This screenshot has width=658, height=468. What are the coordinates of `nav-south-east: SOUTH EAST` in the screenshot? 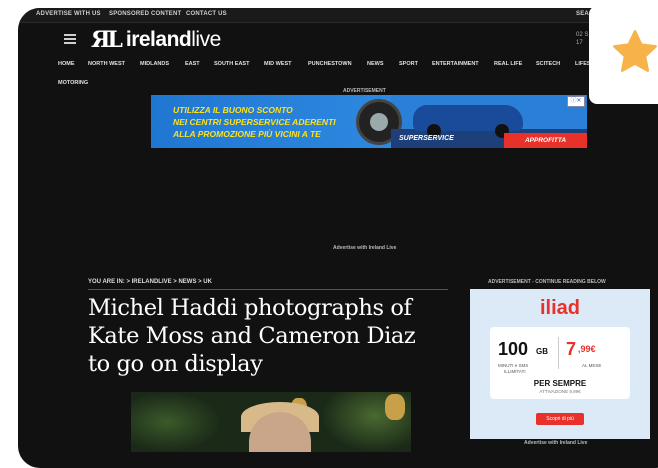 It's located at (231, 64).